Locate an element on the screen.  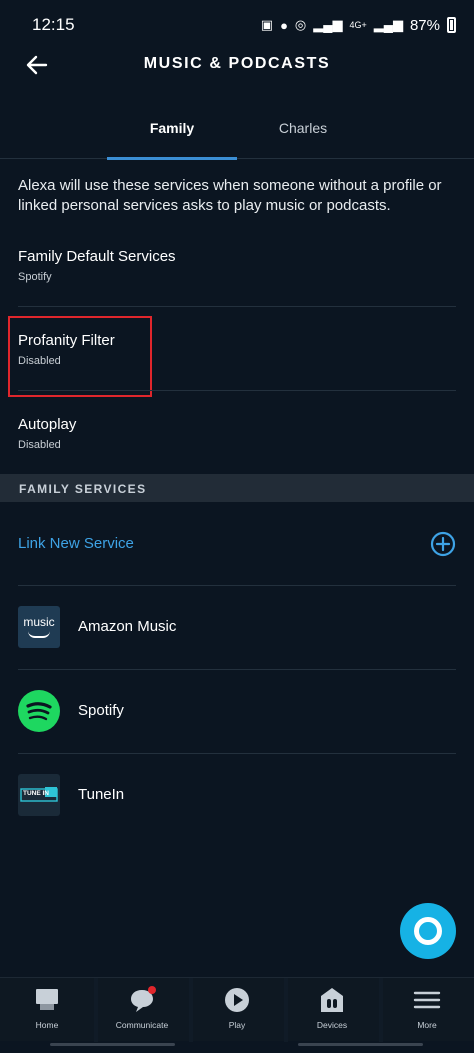
tunein-logo-icon: TUNE IN is located at coordinates (39, 795).